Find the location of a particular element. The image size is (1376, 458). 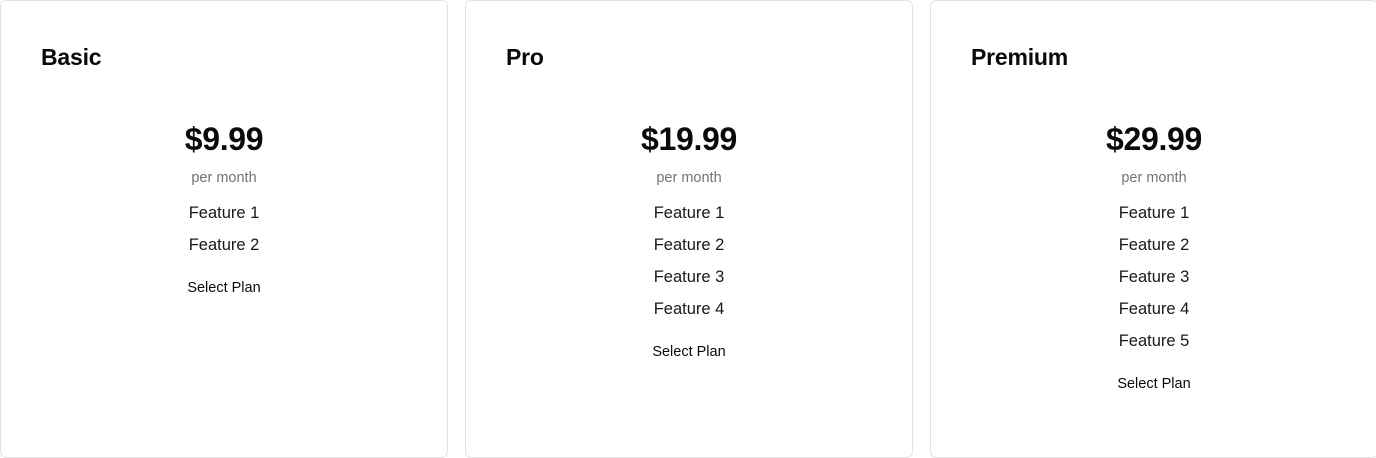

plan-price: $29.99 is located at coordinates (1154, 139).